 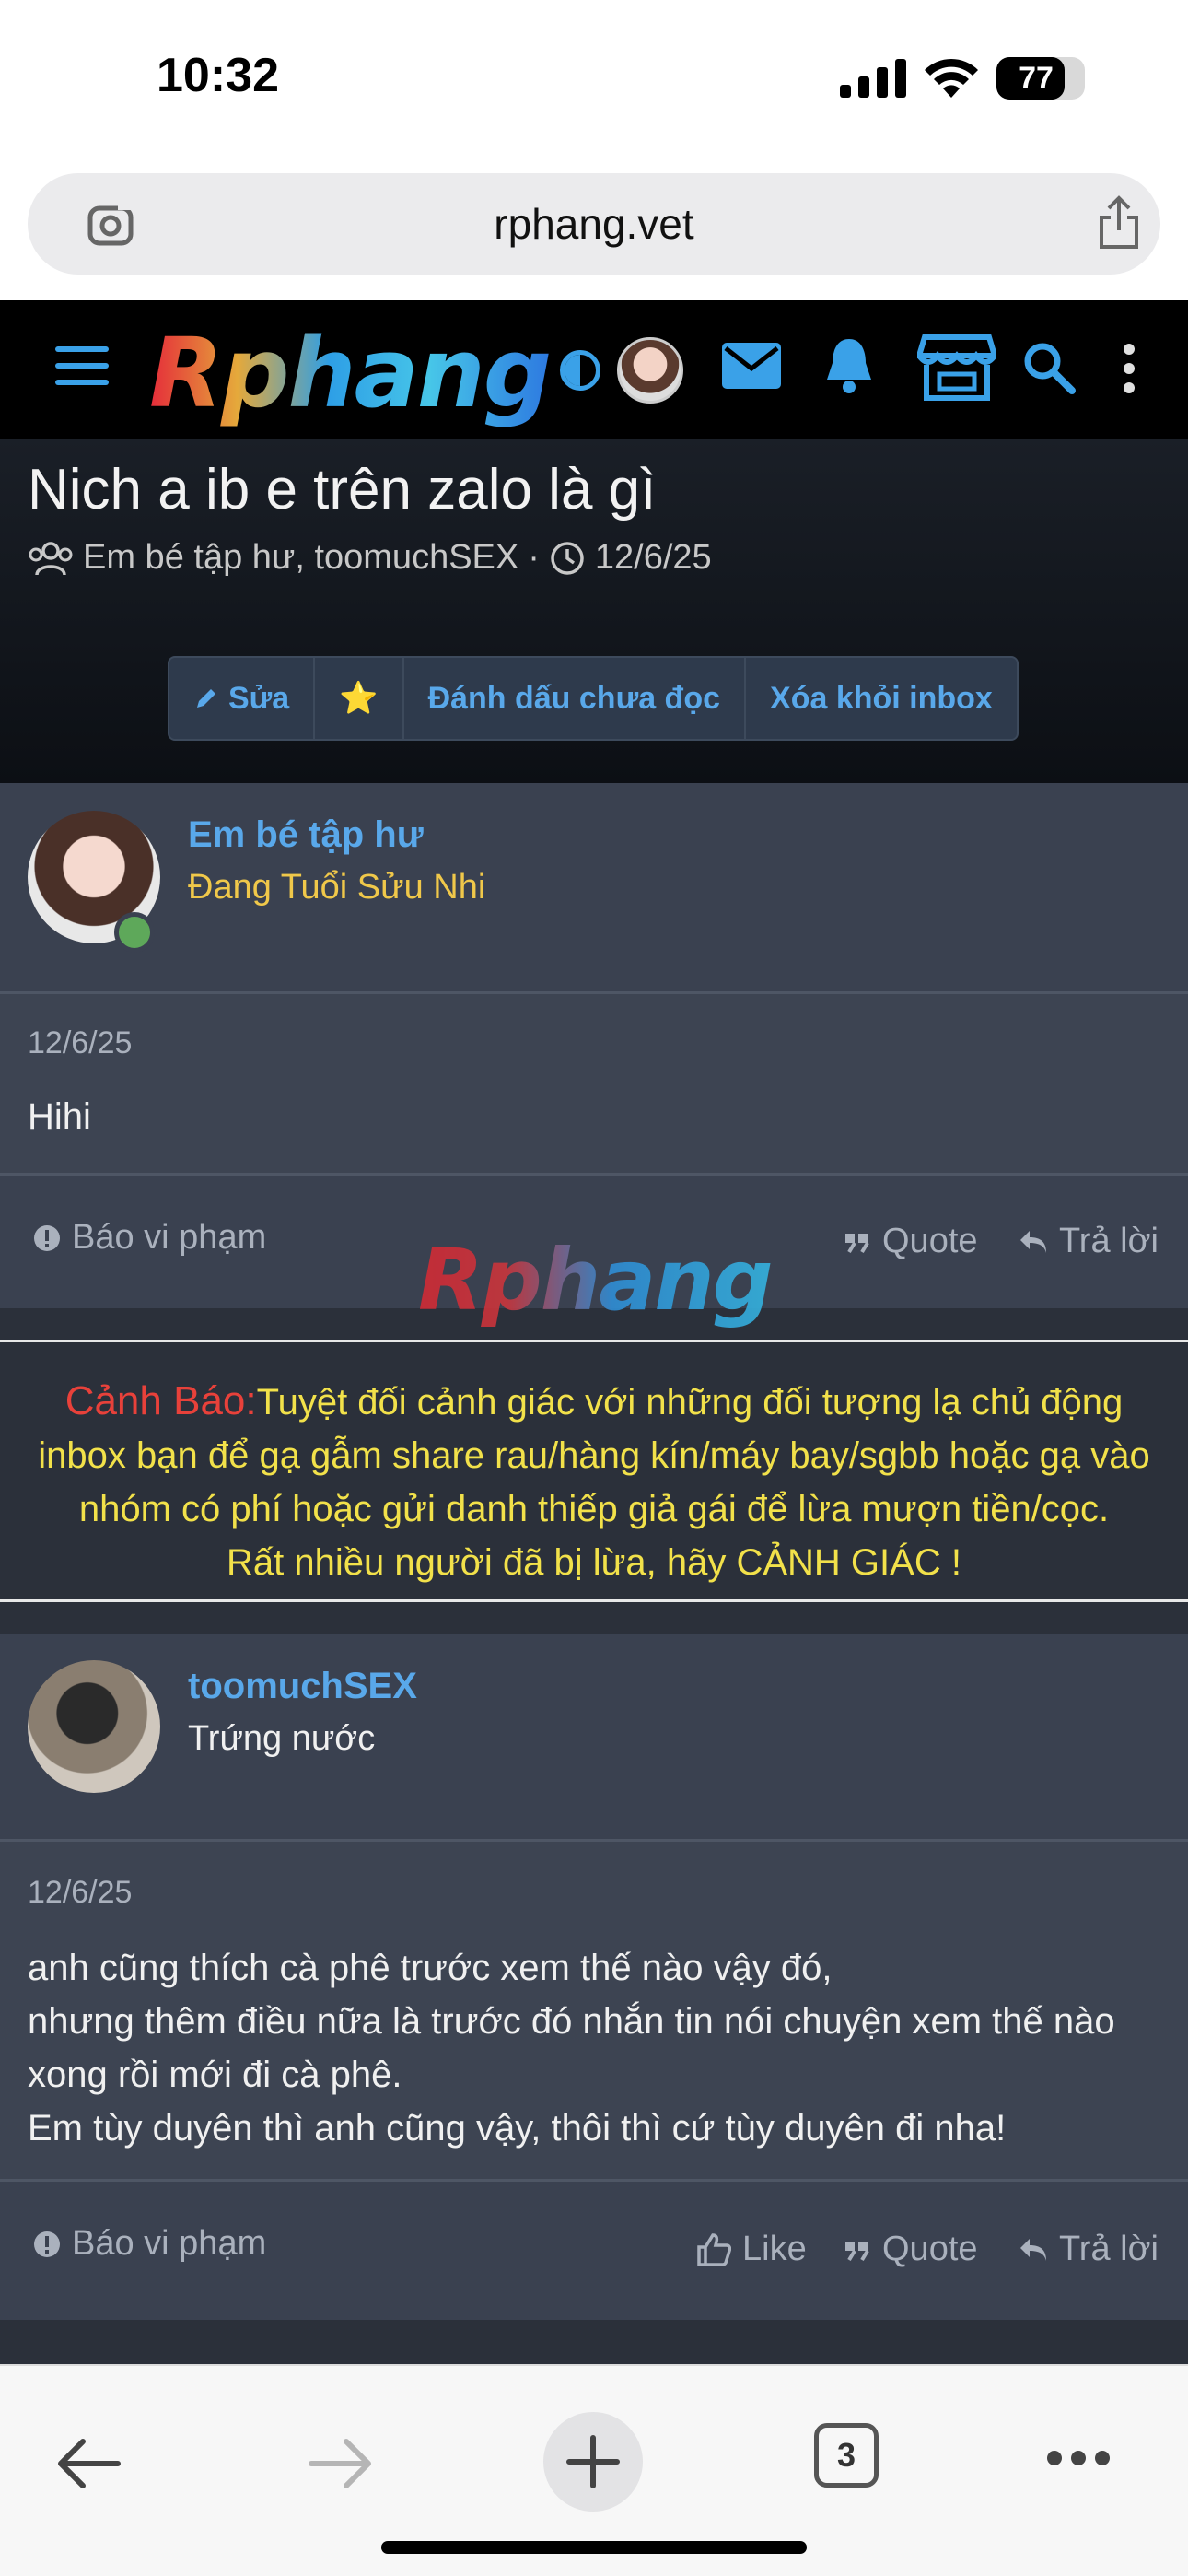 I want to click on thread-date: 12/6/25, so click(x=653, y=557).